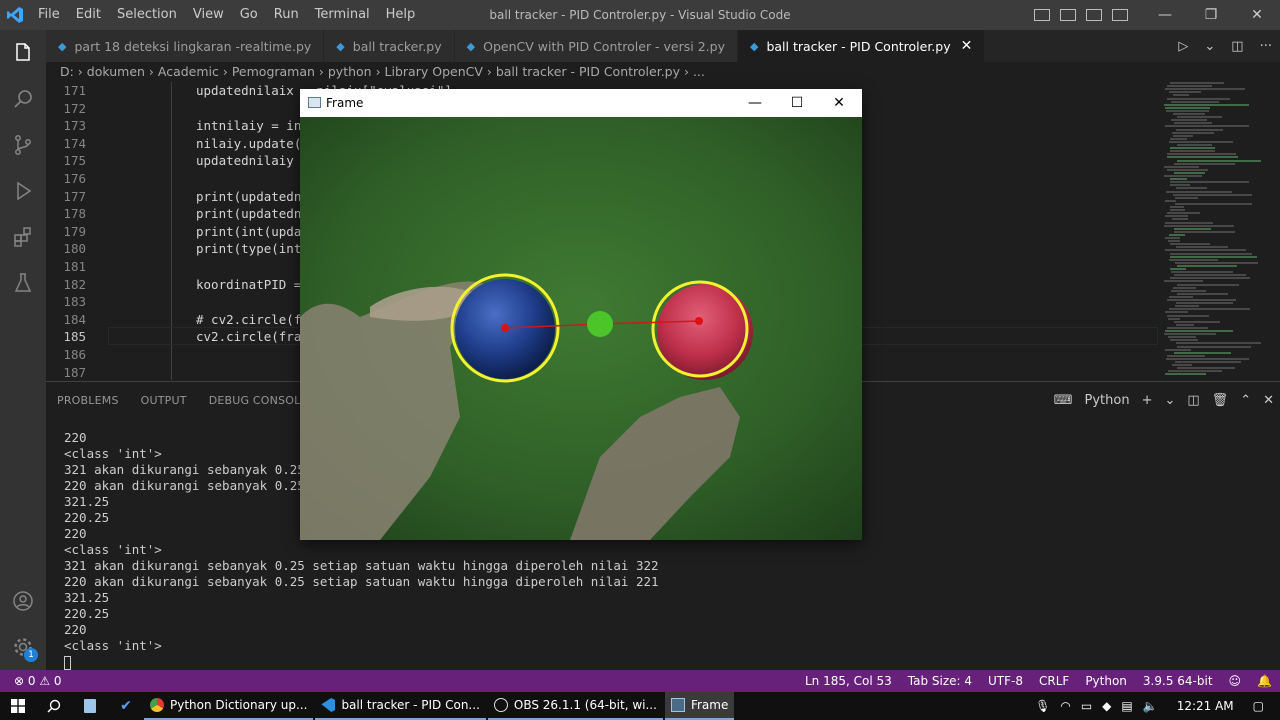 Image resolution: width=1280 pixels, height=720 pixels. Describe the element at coordinates (18, 706) in the screenshot. I see `windows-start-icon` at that location.